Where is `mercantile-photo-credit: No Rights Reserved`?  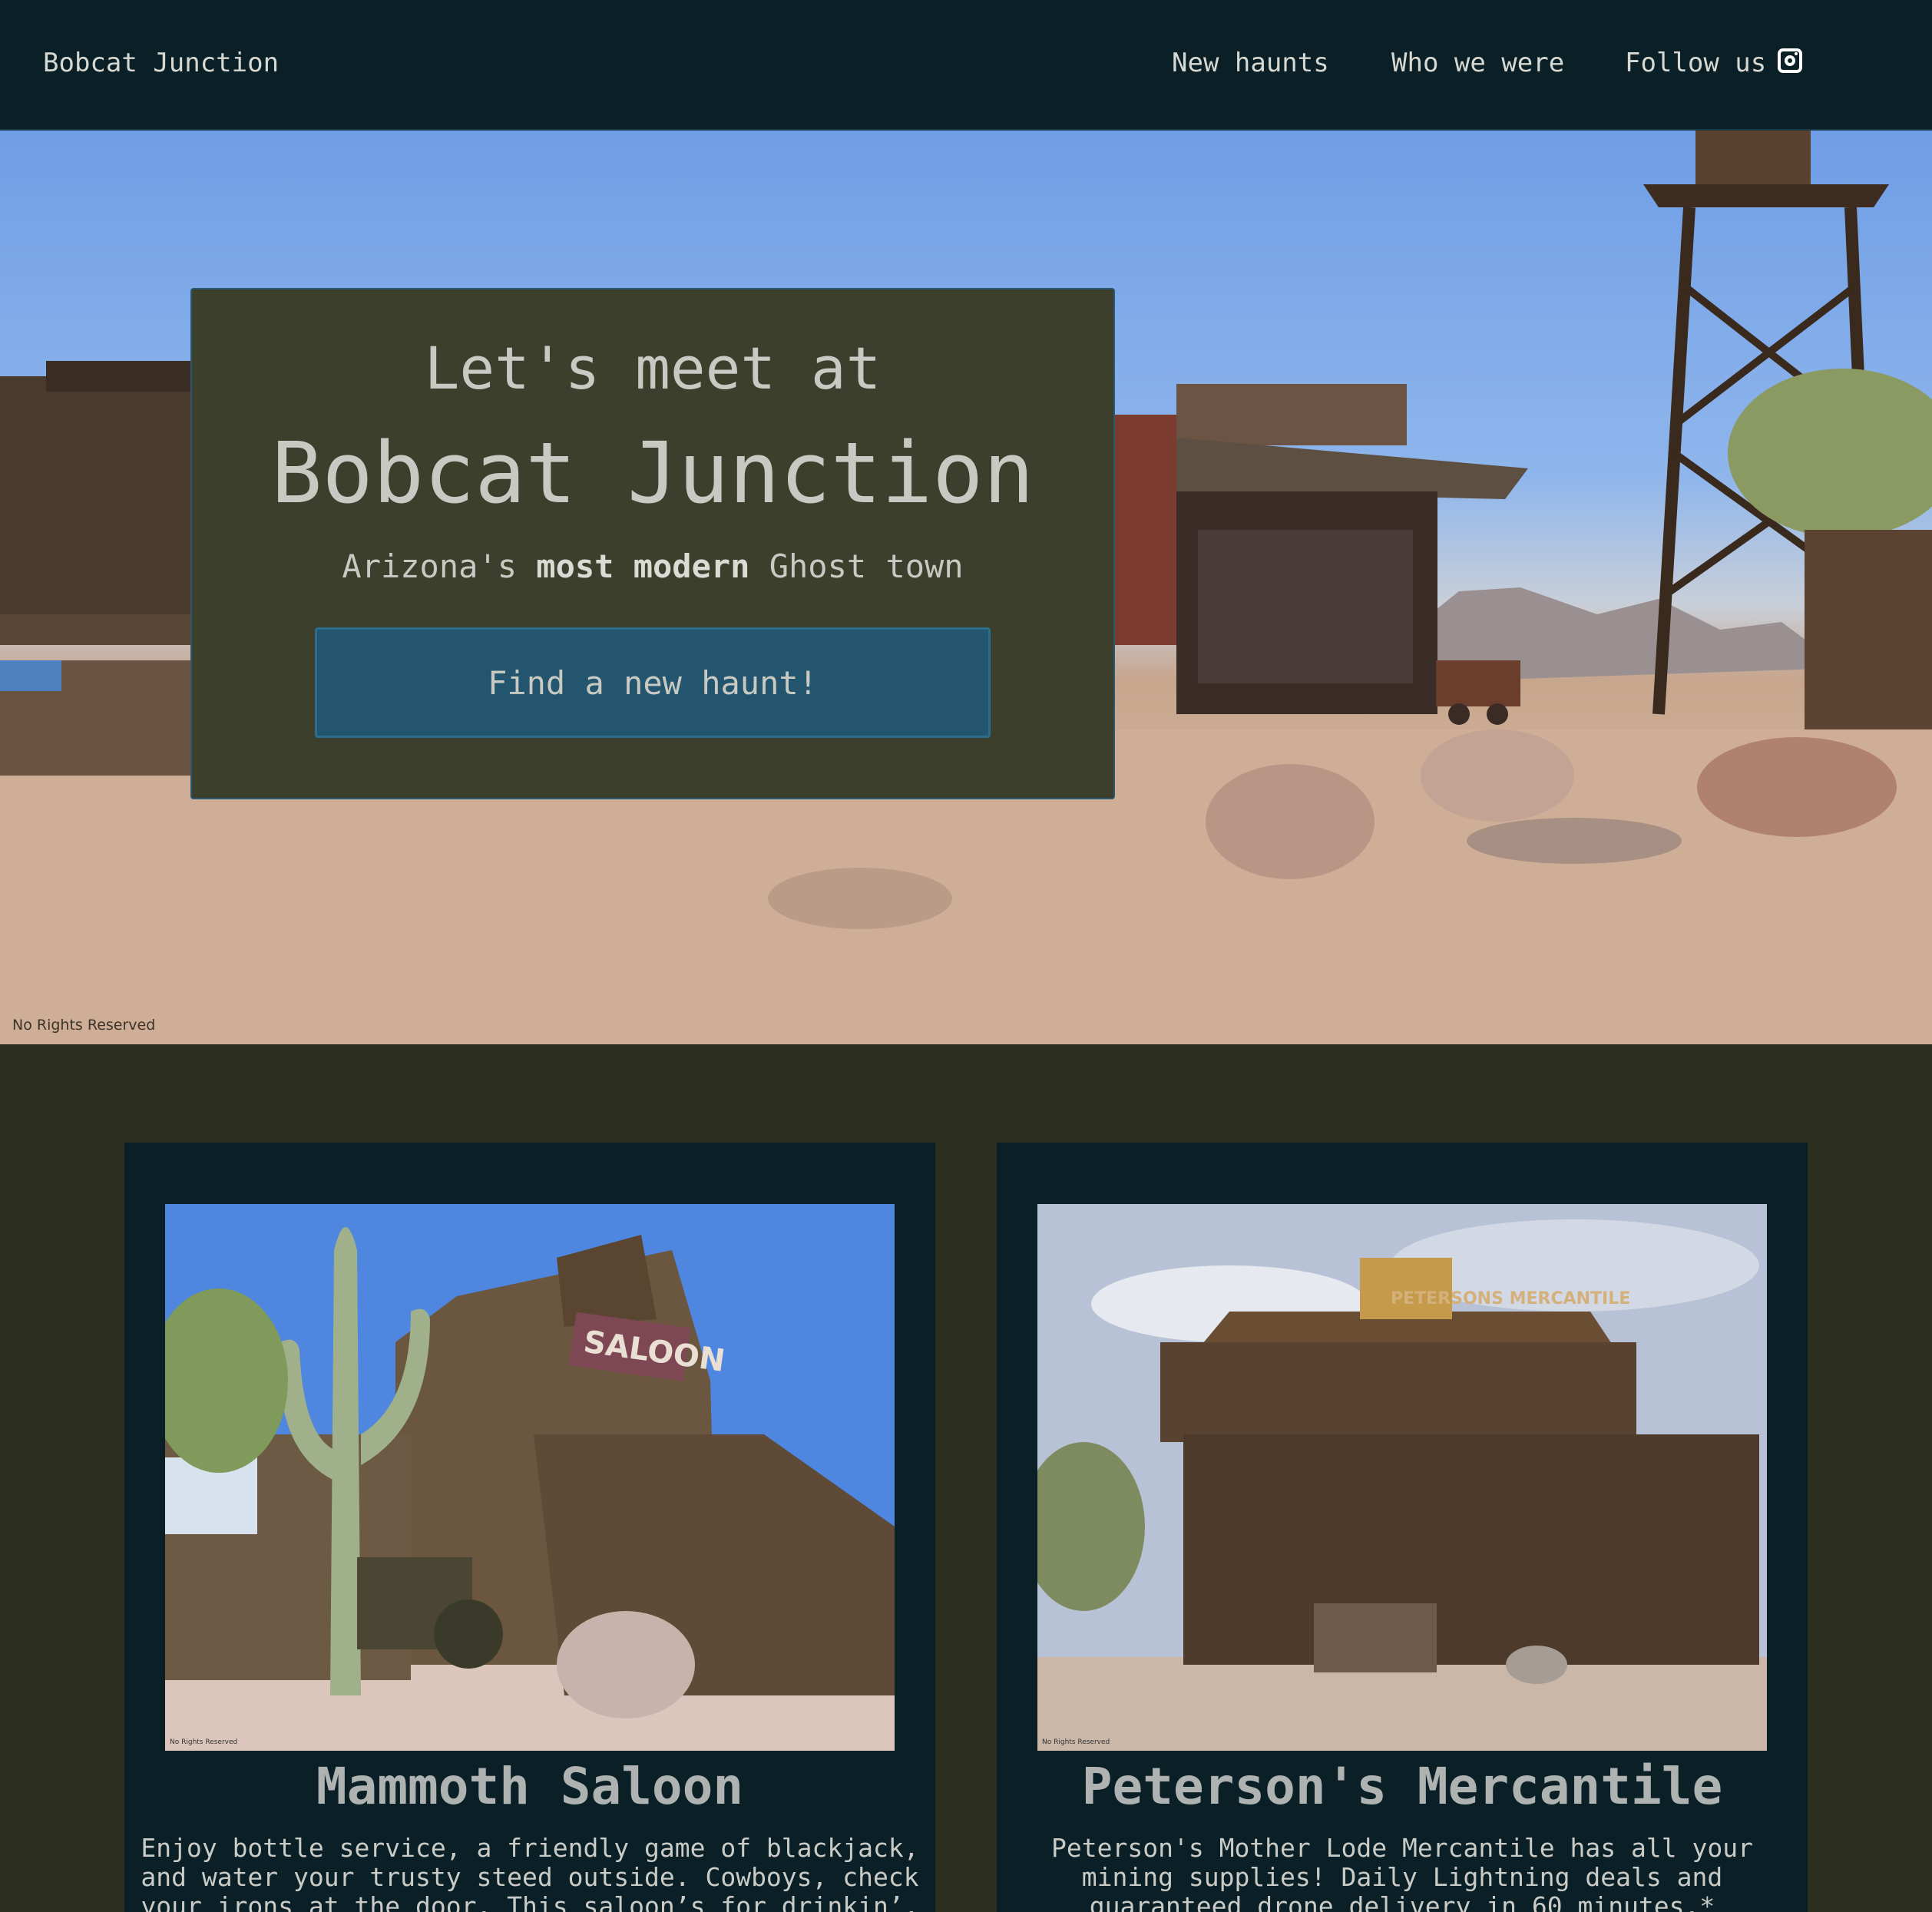
mercantile-photo-credit: No Rights Reserved is located at coordinates (1076, 1742).